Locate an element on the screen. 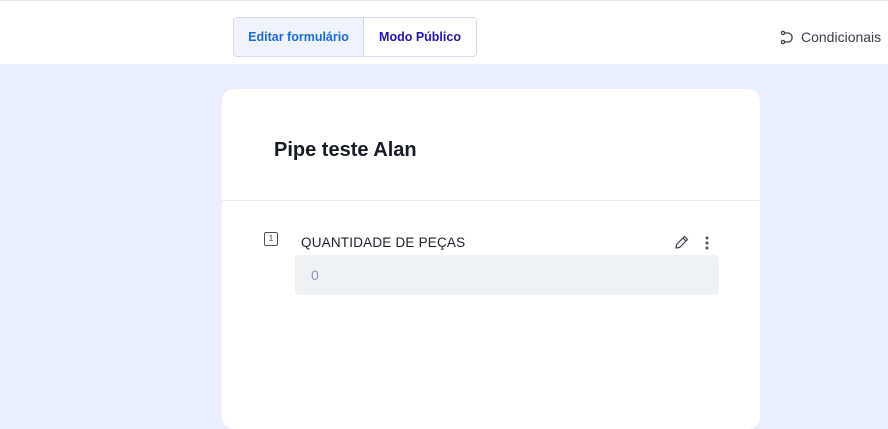  divider is located at coordinates (491, 200).